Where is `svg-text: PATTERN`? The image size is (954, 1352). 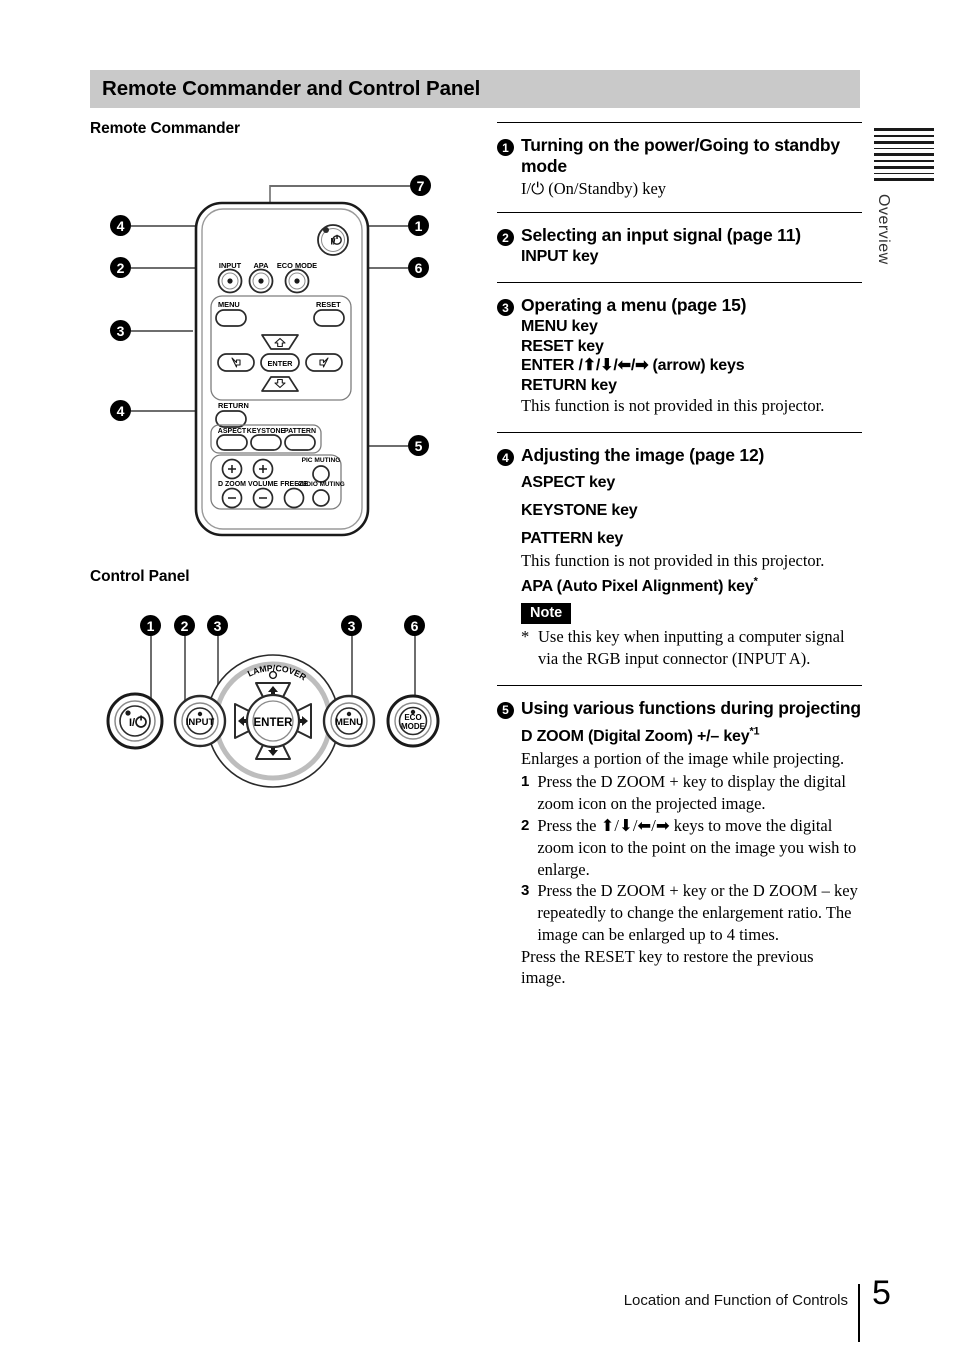 svg-text: PATTERN is located at coordinates (300, 431).